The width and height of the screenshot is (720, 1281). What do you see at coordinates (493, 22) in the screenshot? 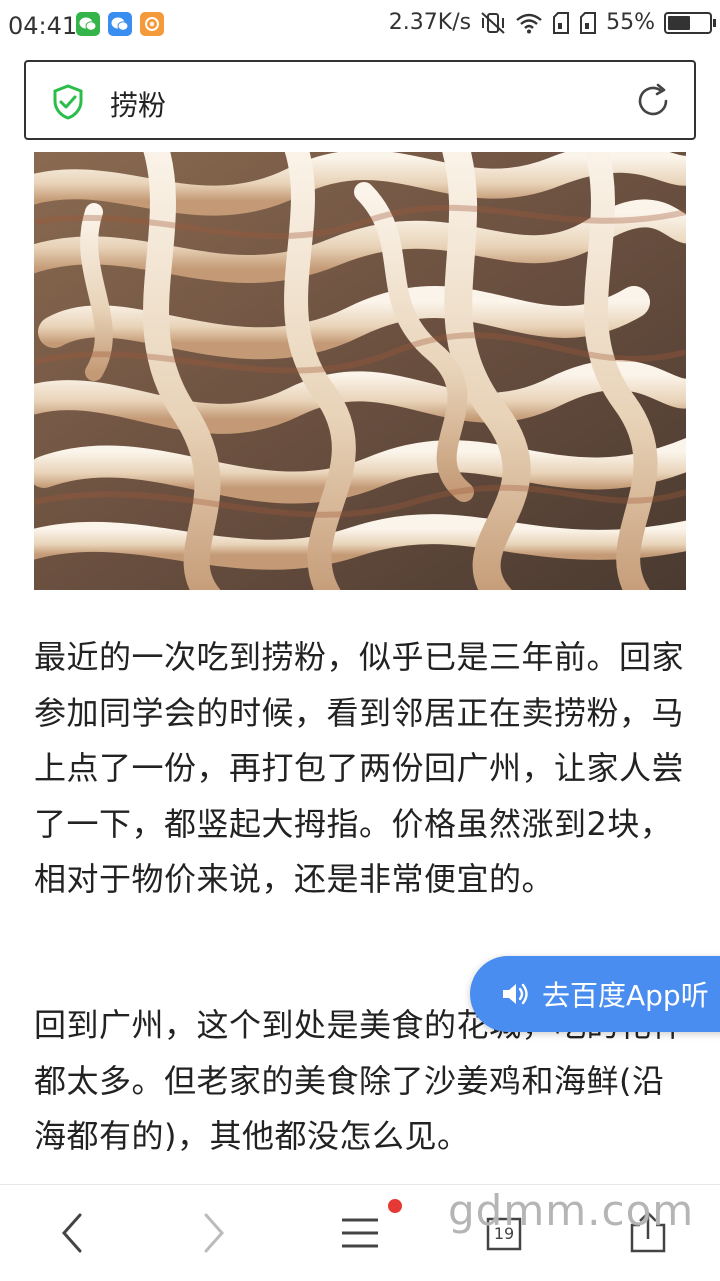
I see `mute-vibrate-icon` at bounding box center [493, 22].